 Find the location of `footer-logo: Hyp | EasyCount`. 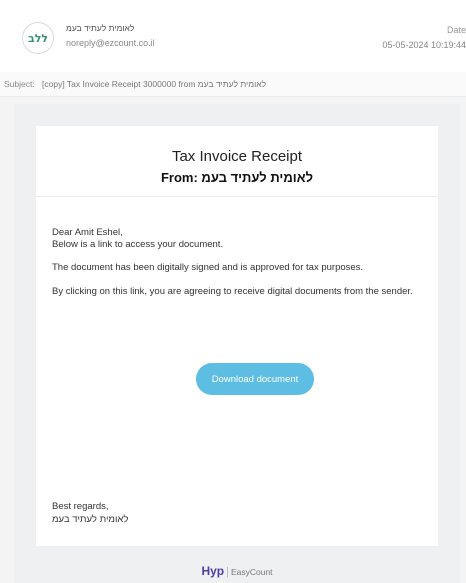

footer-logo: Hyp | EasyCount is located at coordinates (237, 571).